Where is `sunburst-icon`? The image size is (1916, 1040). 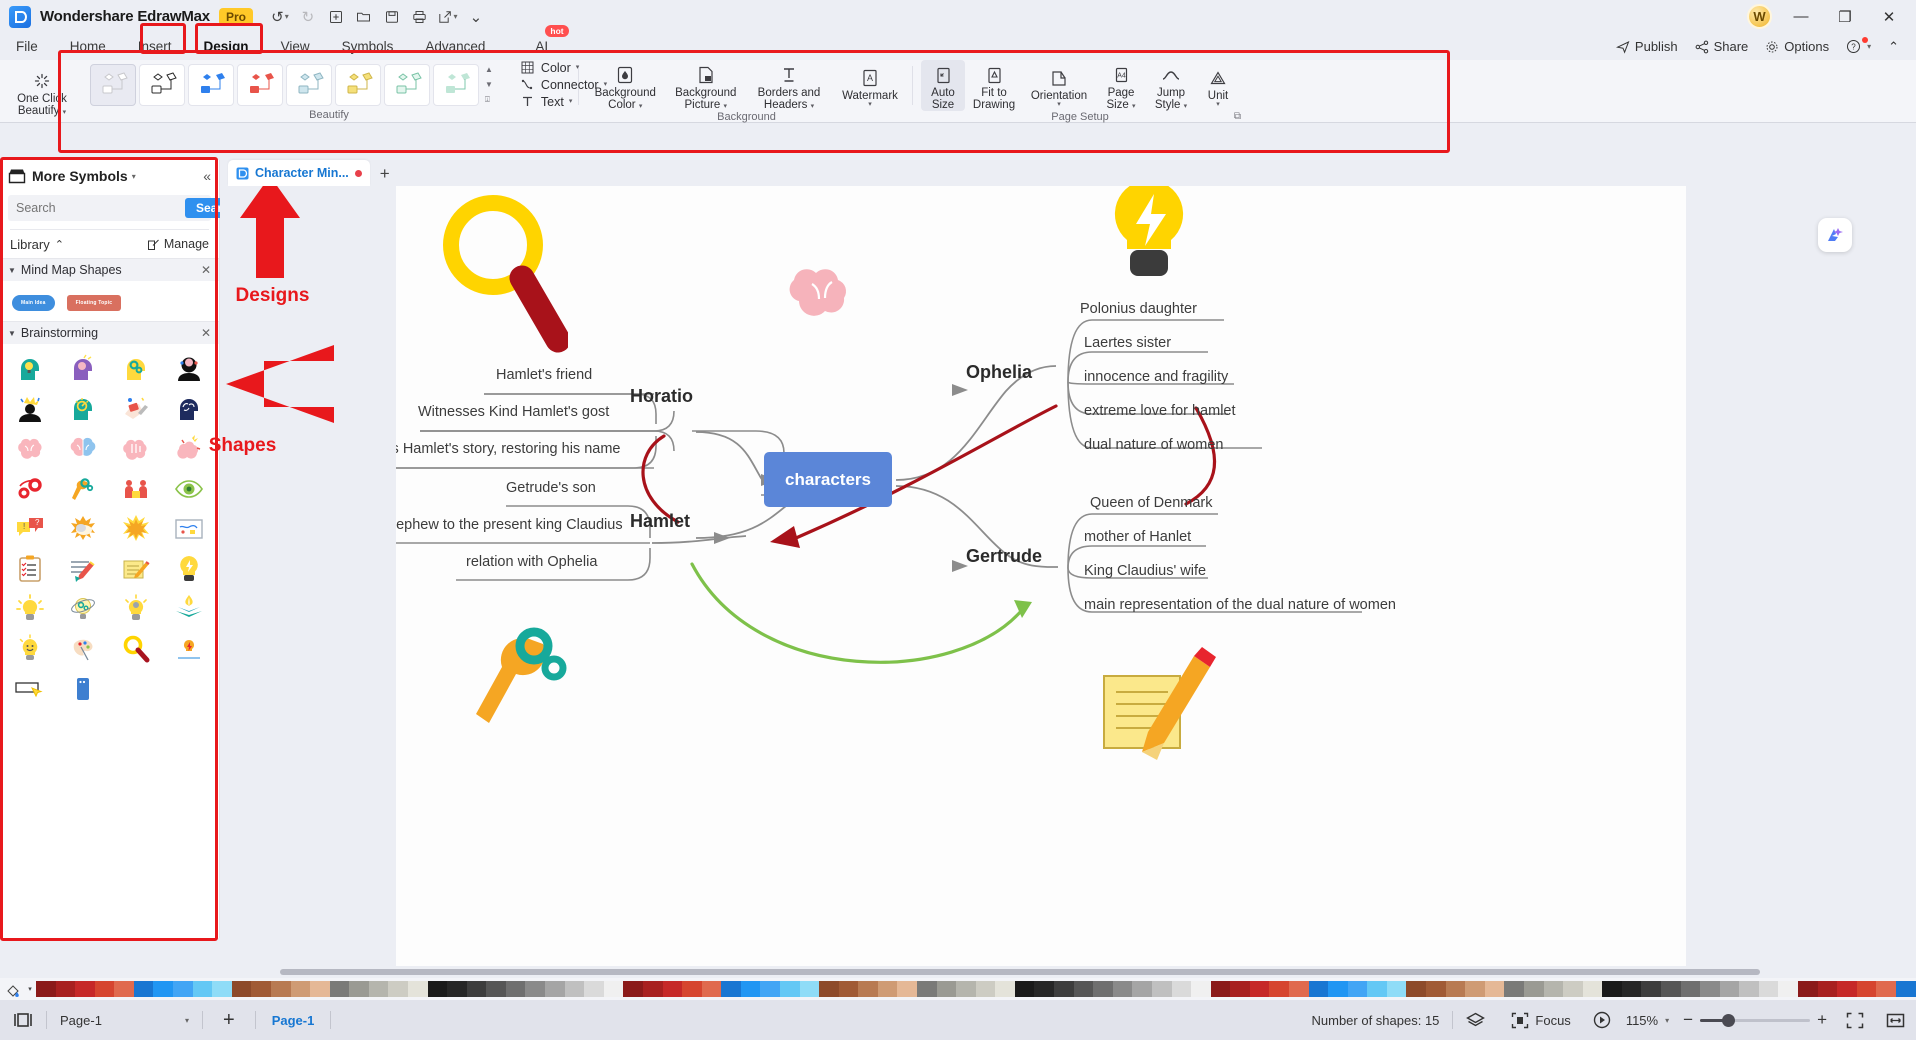
sunburst-icon is located at coordinates (136, 529).